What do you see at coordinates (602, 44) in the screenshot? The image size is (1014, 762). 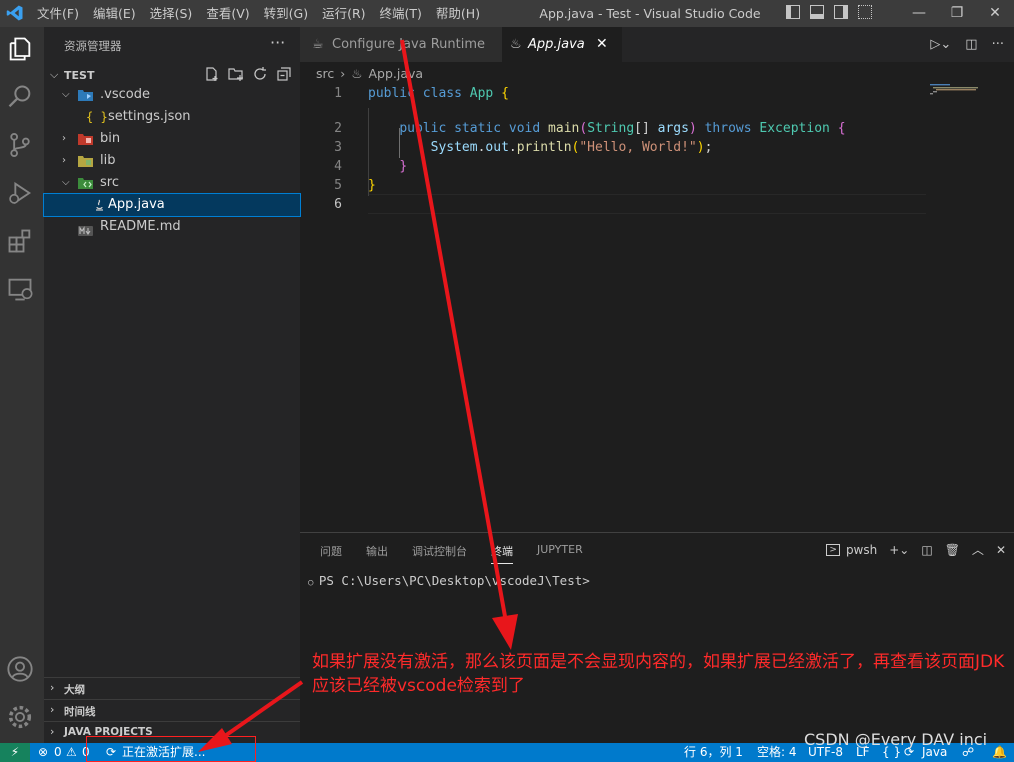 I see `close-tab-icon: ✕` at bounding box center [602, 44].